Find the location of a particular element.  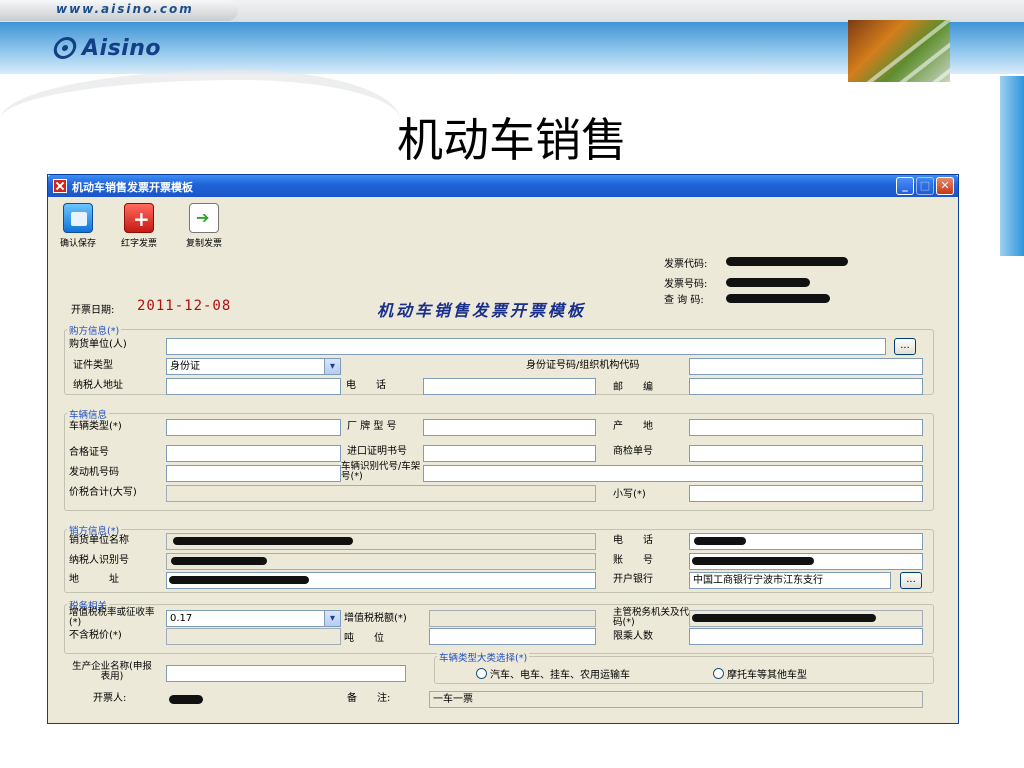

vehicle-group-title: 车辆信息 is located at coordinates (88, 414).